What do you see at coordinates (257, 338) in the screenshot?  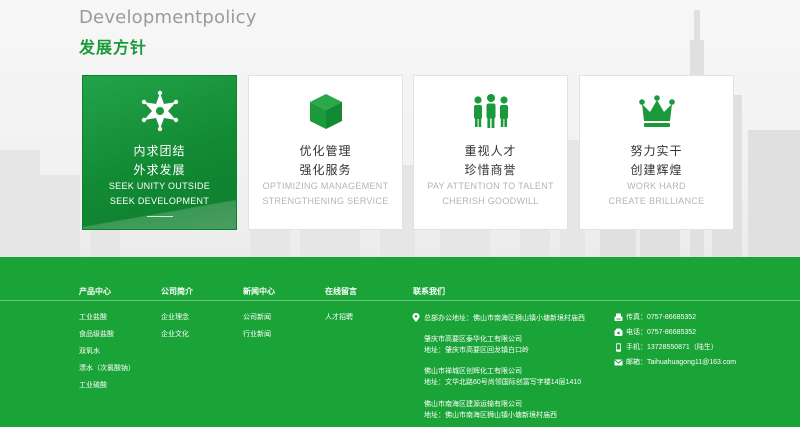 I see `footer-link: 行业新闻` at bounding box center [257, 338].